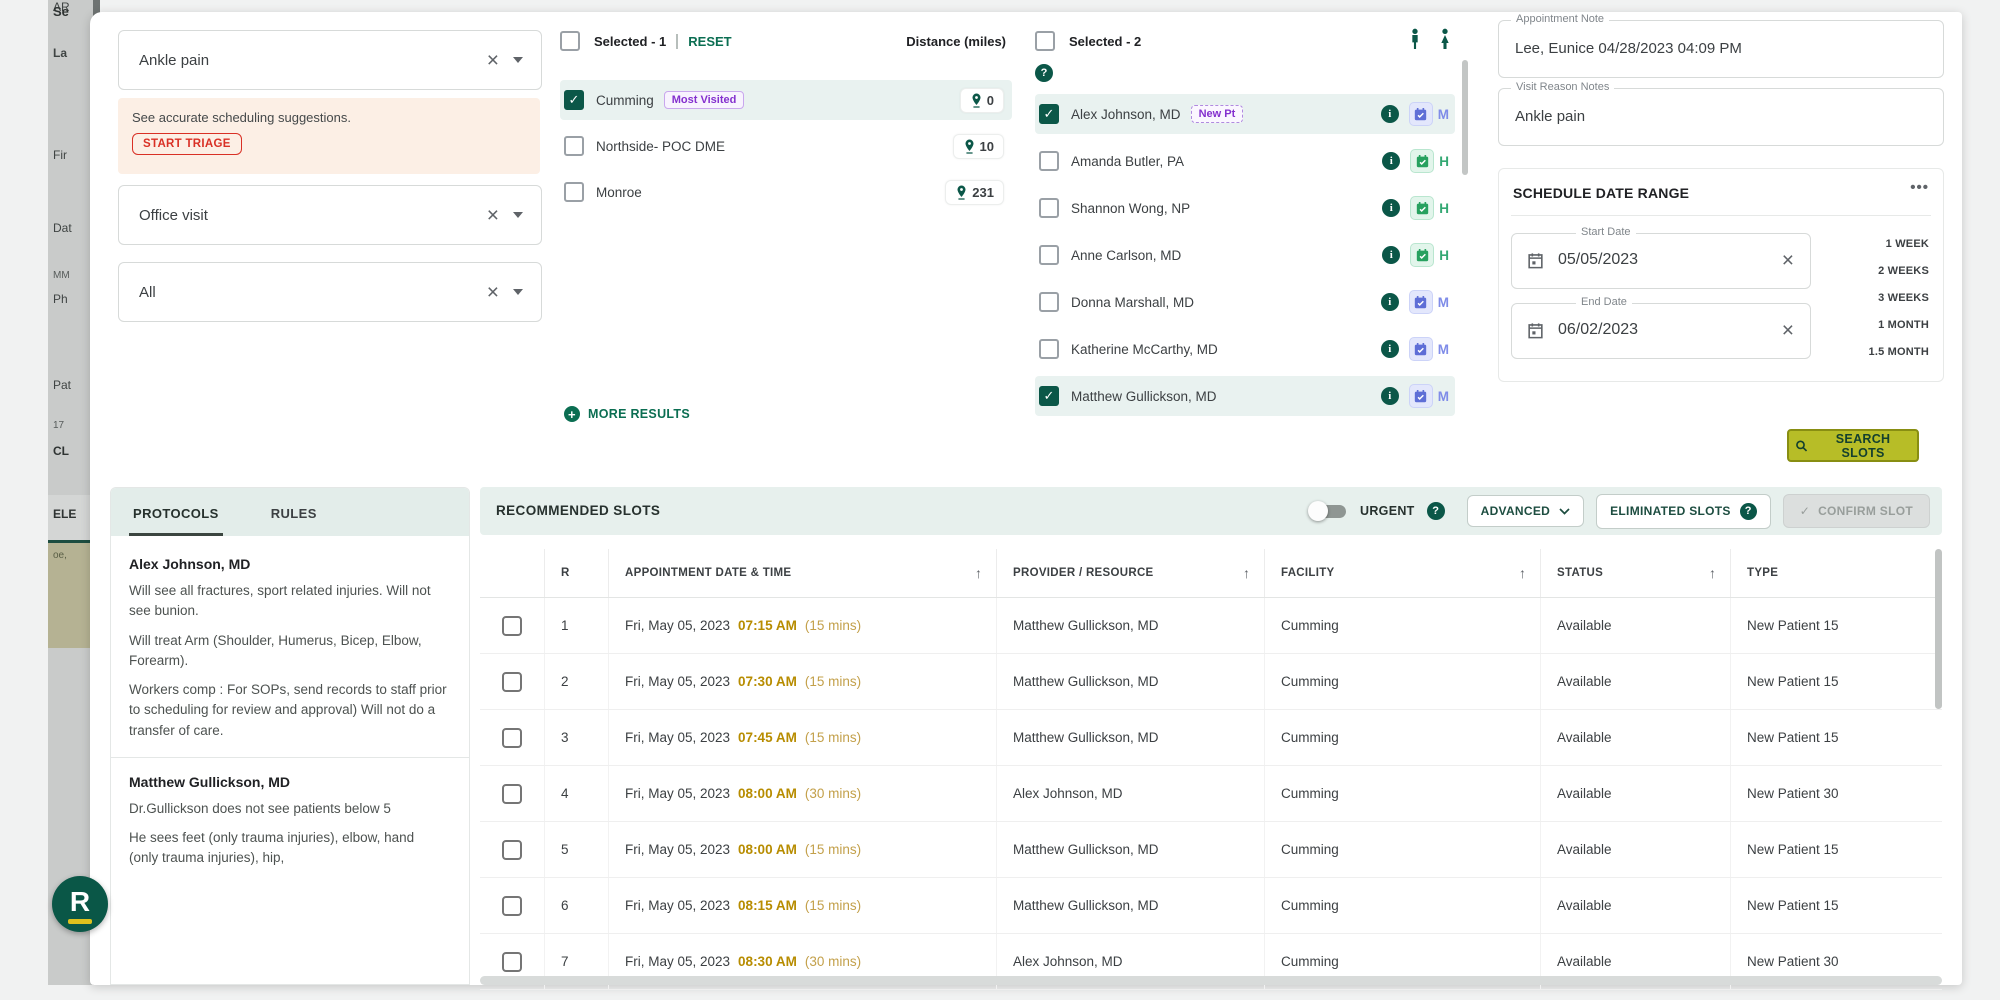  Describe the element at coordinates (1435, 511) in the screenshot. I see `urgent-help-icon: ?` at that location.